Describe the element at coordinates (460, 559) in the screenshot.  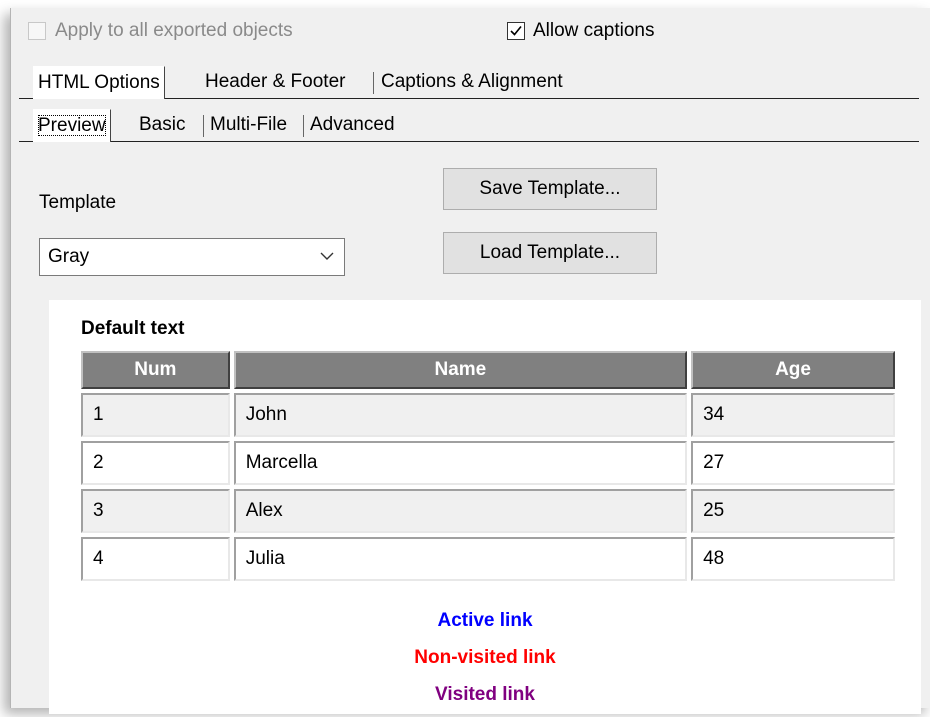
I see `table-cell: Julia` at that location.